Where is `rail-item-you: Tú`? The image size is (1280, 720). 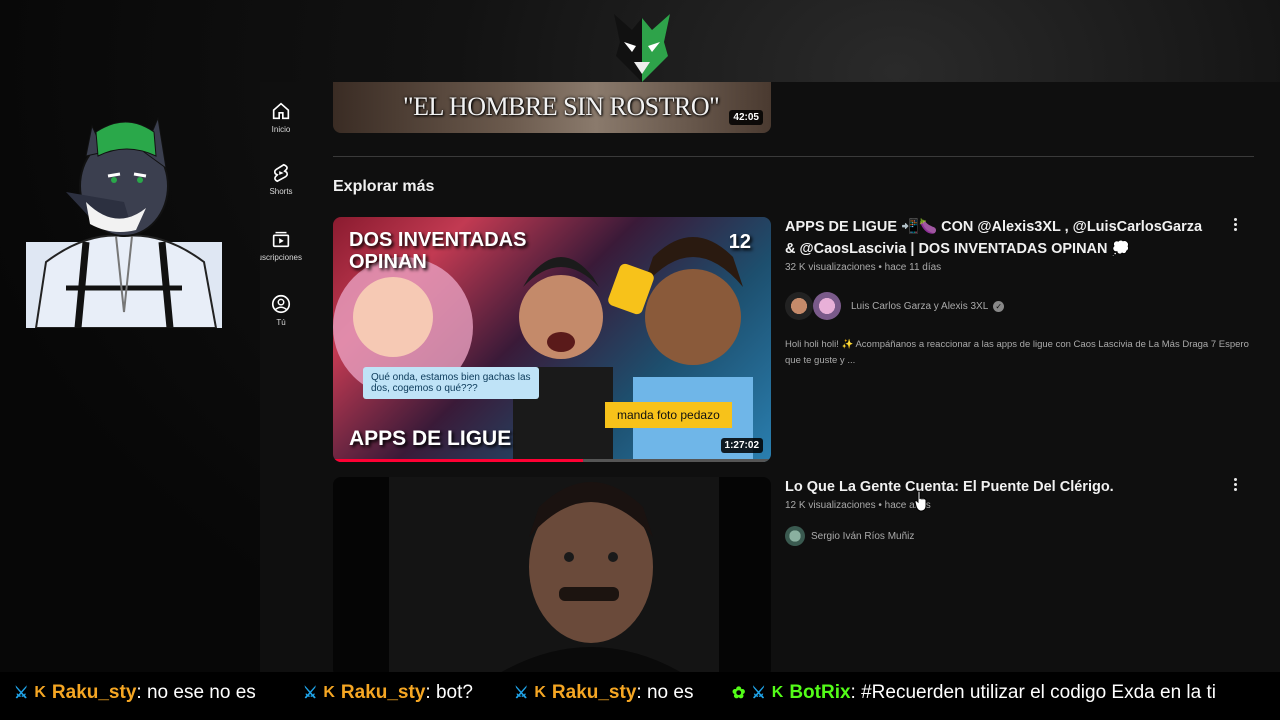
rail-item-you: Tú is located at coordinates (281, 310).